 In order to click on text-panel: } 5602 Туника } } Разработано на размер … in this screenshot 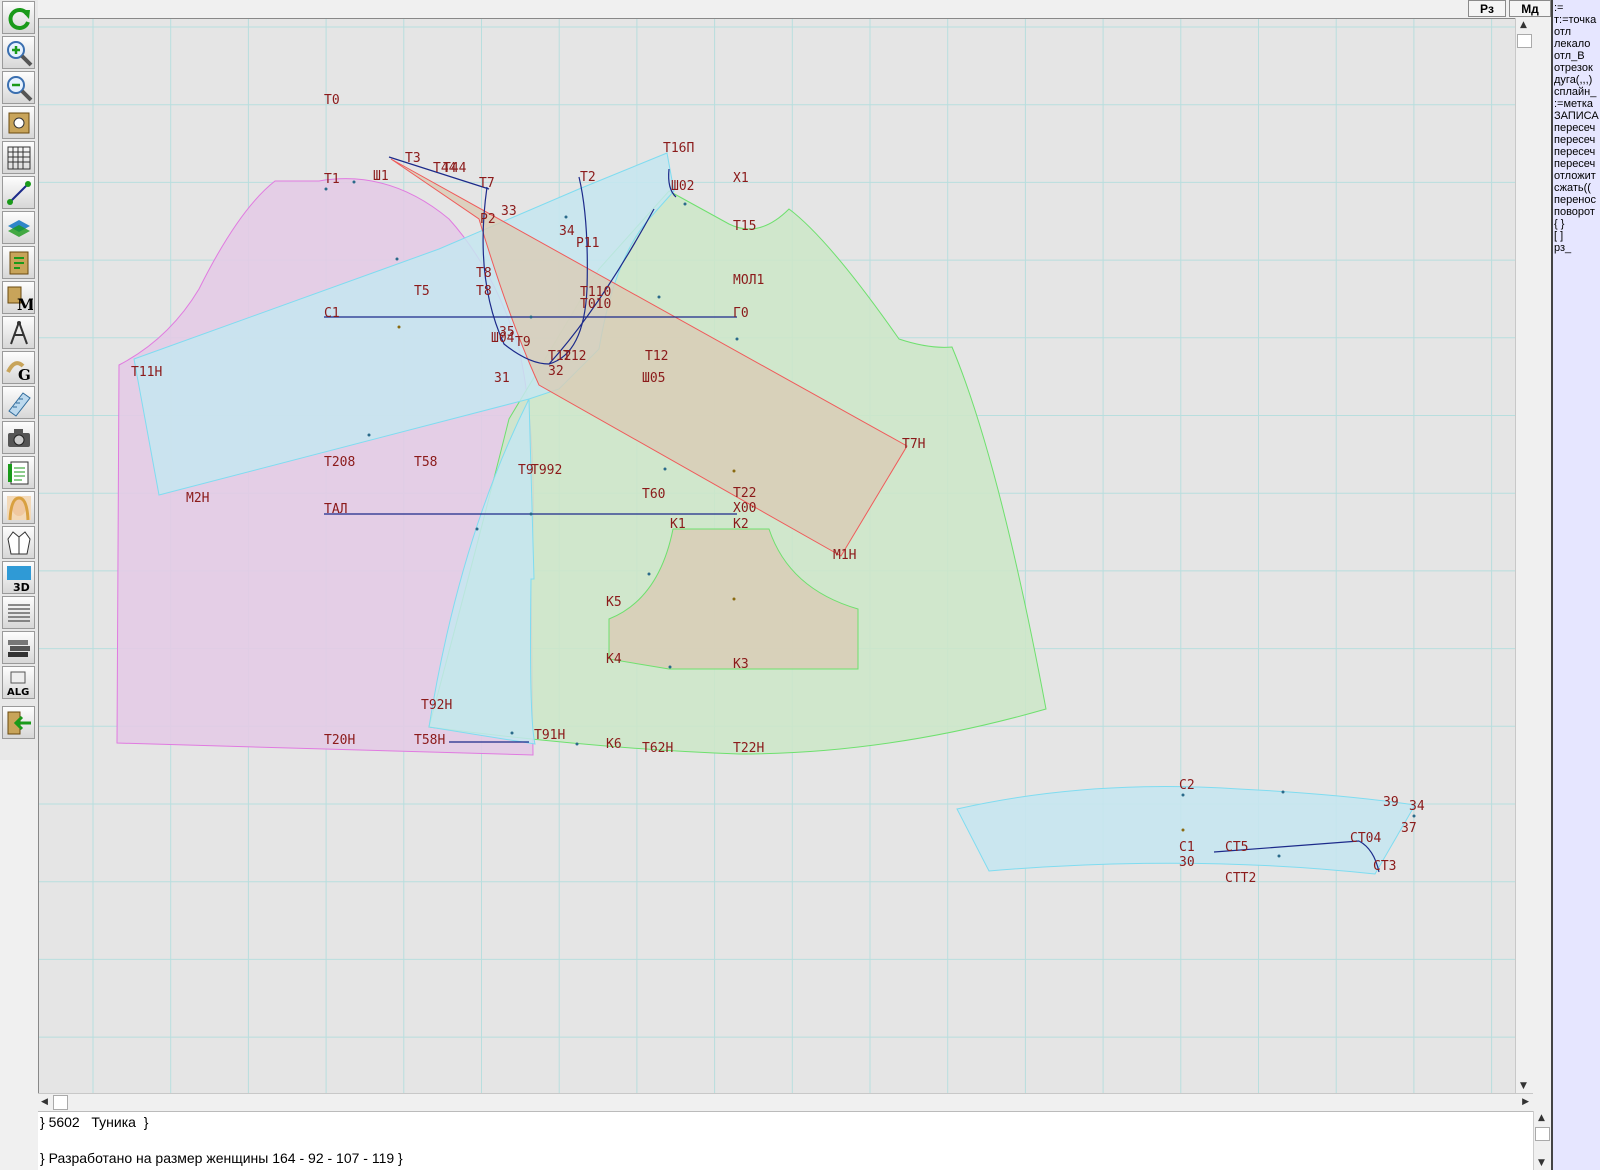, I will do `click(785, 1140)`.